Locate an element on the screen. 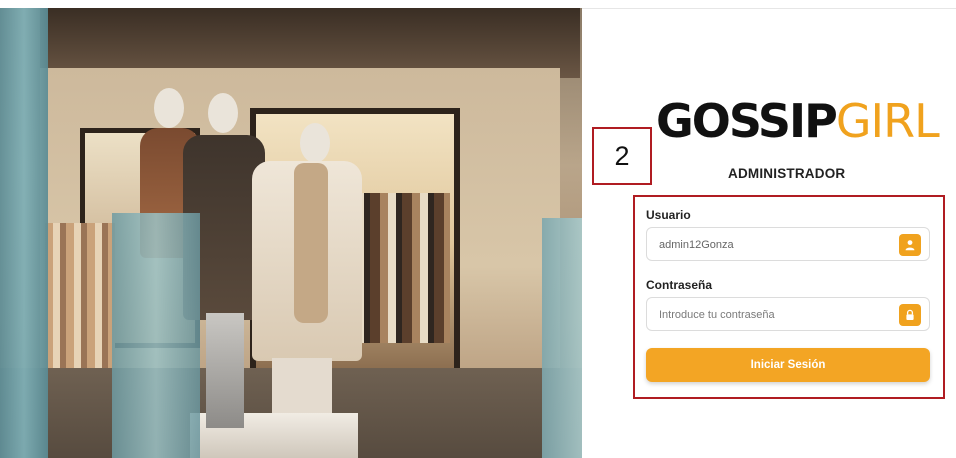  username-label: Usuario is located at coordinates (668, 215).